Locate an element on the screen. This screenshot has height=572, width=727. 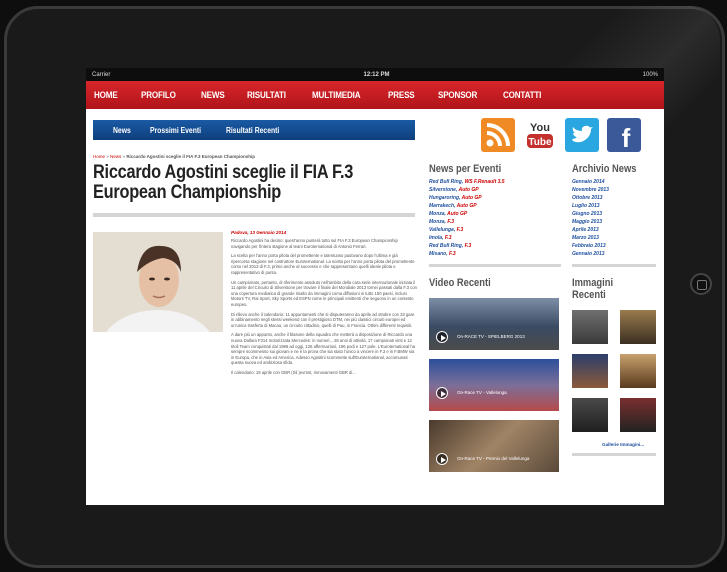
youtube-tube-text: Tube is located at coordinates (540, 142).